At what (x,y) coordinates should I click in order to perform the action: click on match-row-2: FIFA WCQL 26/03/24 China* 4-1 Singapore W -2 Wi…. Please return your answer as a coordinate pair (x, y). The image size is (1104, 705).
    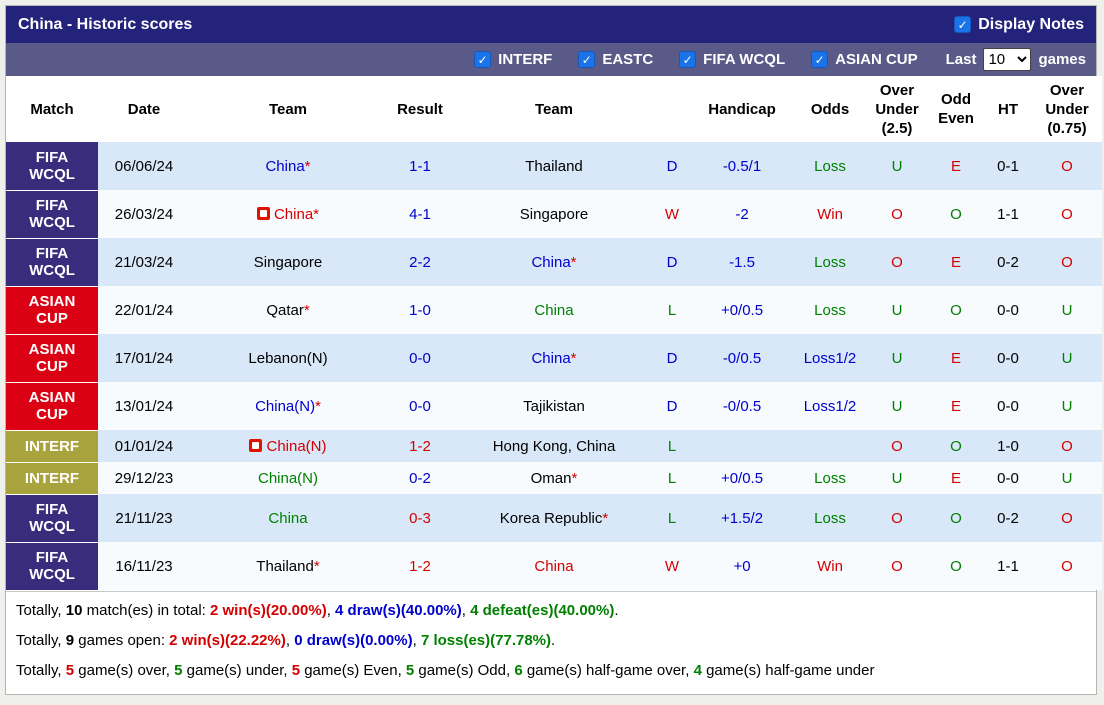
    Looking at the image, I should click on (554, 214).